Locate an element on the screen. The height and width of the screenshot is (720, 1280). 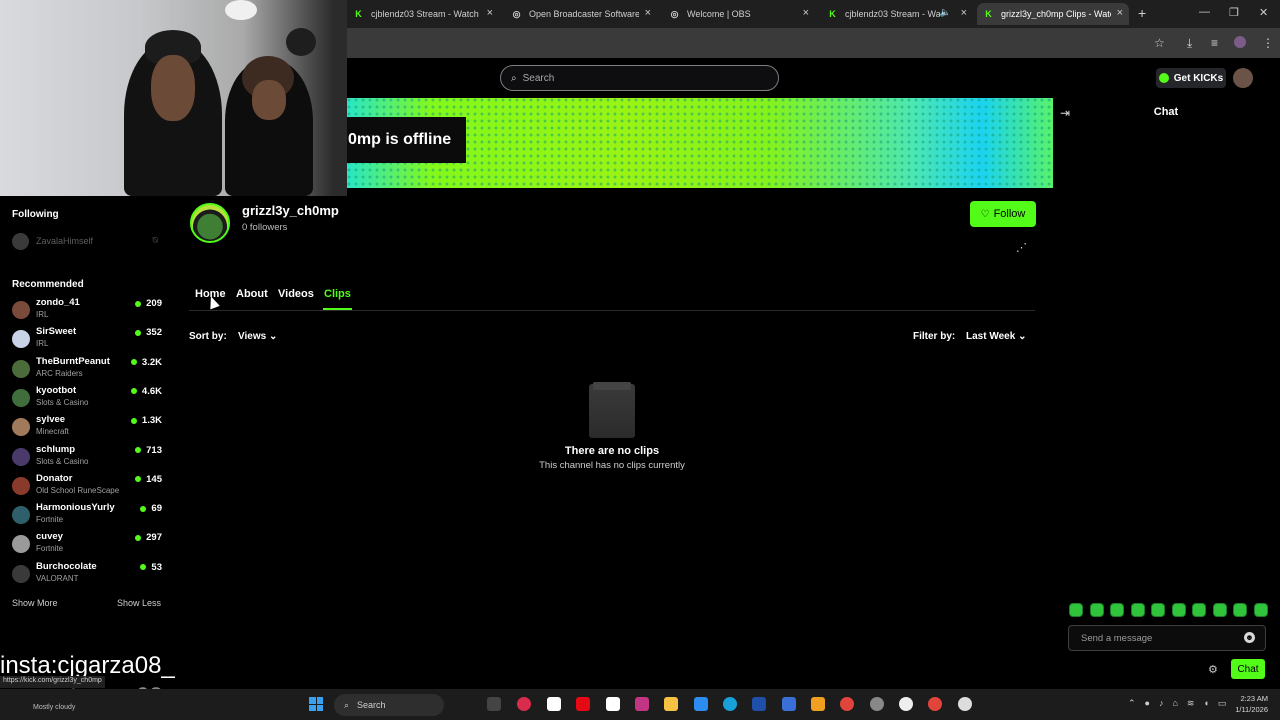
task-view-icon is located at coordinates (494, 704).